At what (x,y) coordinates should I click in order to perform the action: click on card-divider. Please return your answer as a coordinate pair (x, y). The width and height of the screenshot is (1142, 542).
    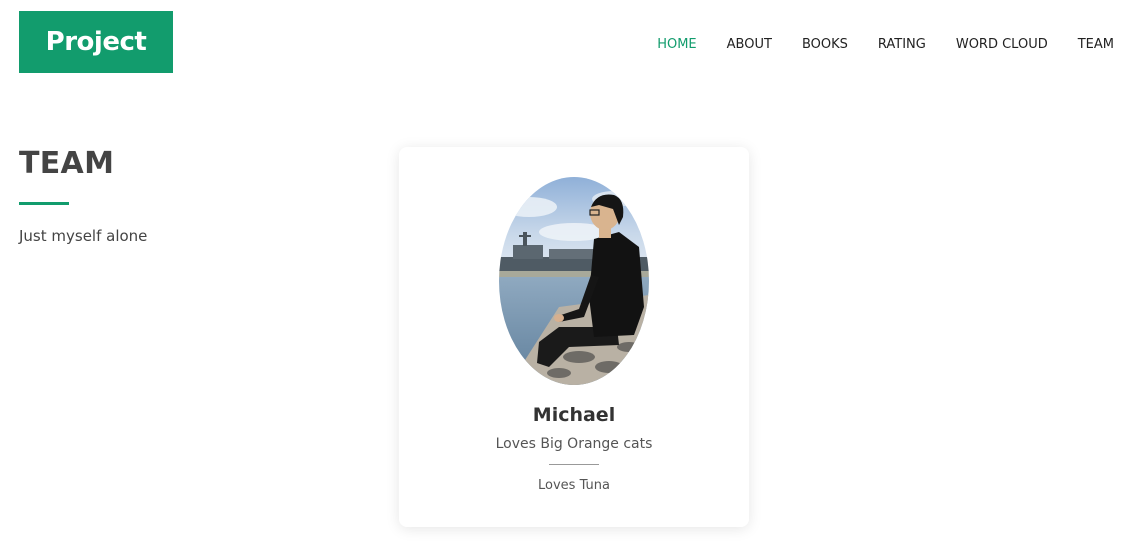
    Looking at the image, I should click on (574, 464).